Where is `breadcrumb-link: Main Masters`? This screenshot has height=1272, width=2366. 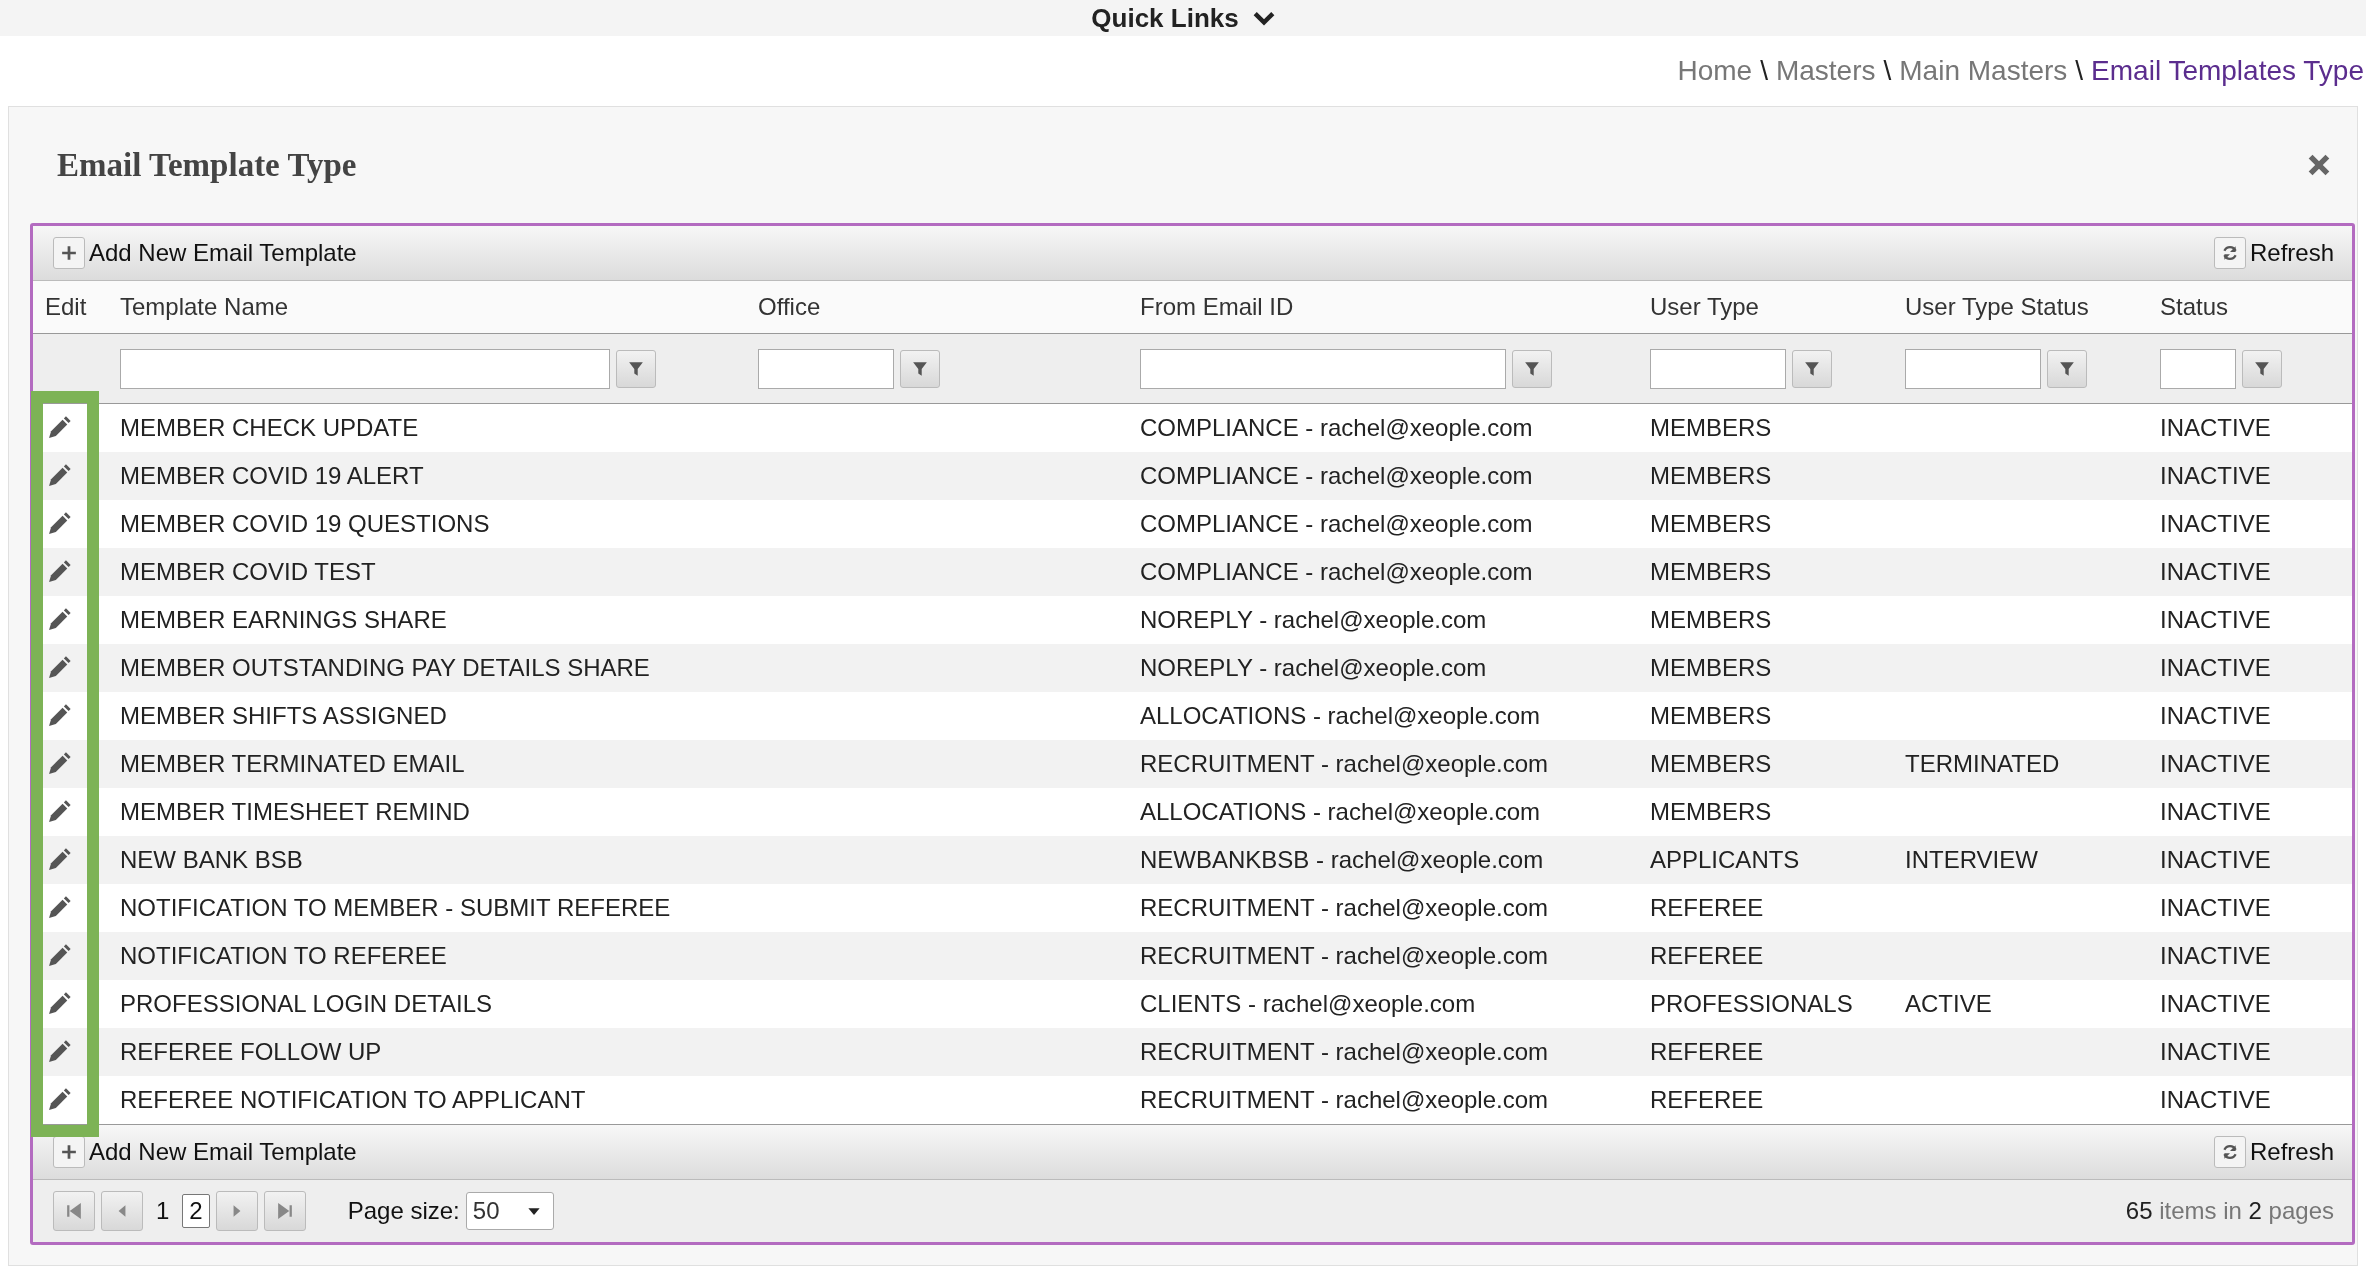 breadcrumb-link: Main Masters is located at coordinates (1983, 71).